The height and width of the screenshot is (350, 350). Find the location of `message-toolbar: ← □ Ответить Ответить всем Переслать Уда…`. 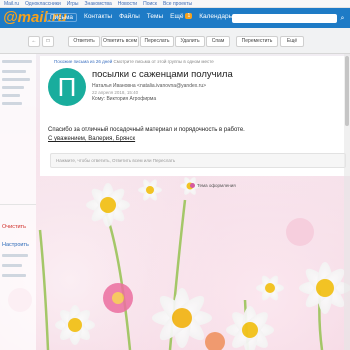

message-toolbar: ← □ Ответить Ответить всем Переслать Уда… is located at coordinates (175, 41).